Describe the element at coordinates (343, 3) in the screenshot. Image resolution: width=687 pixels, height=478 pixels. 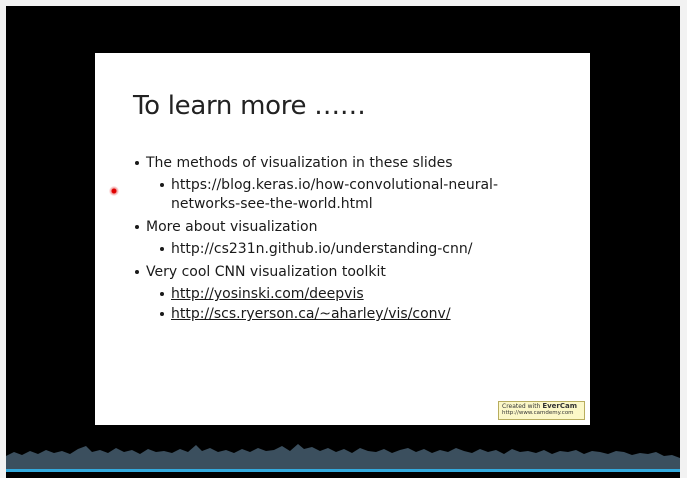
I see `window-frame-top` at that location.